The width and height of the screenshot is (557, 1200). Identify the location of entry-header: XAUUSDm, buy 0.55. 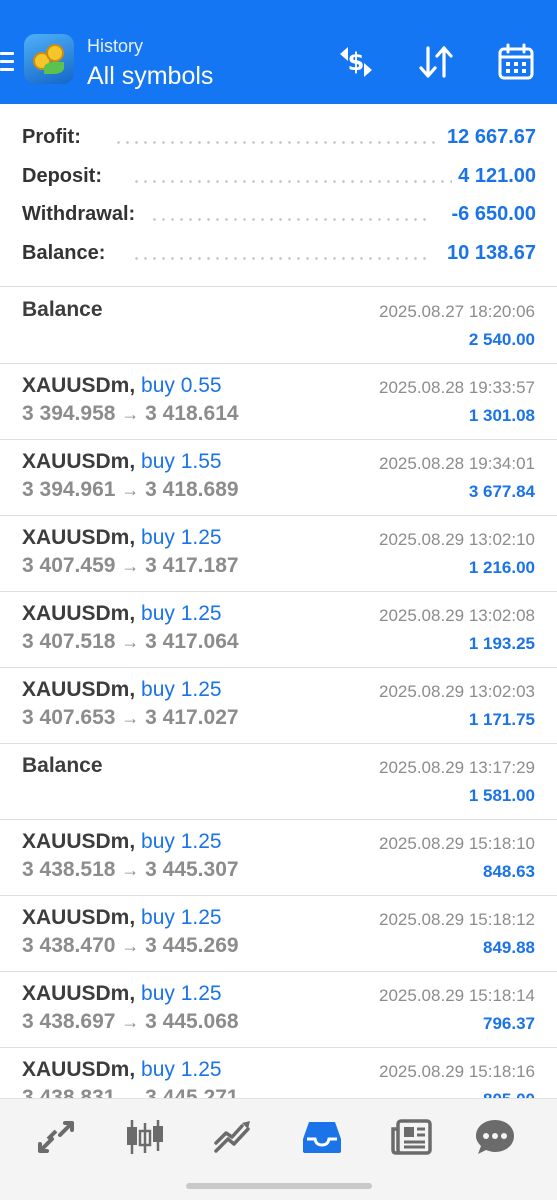
(122, 386).